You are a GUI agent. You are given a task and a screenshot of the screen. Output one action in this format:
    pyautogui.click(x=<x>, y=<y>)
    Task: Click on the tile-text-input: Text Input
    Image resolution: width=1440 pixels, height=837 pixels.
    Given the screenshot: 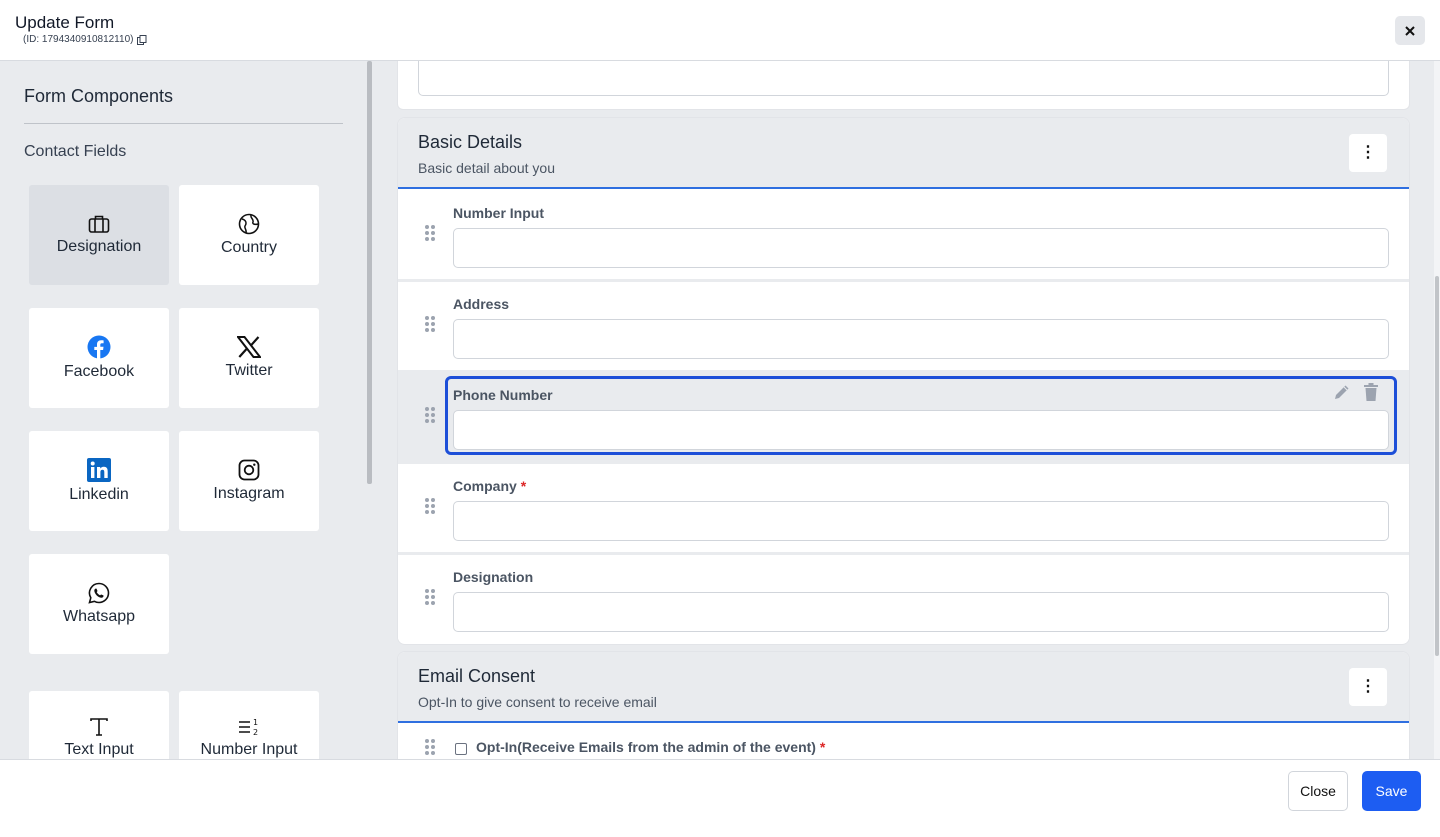 What is the action you would take?
    pyautogui.click(x=99, y=725)
    